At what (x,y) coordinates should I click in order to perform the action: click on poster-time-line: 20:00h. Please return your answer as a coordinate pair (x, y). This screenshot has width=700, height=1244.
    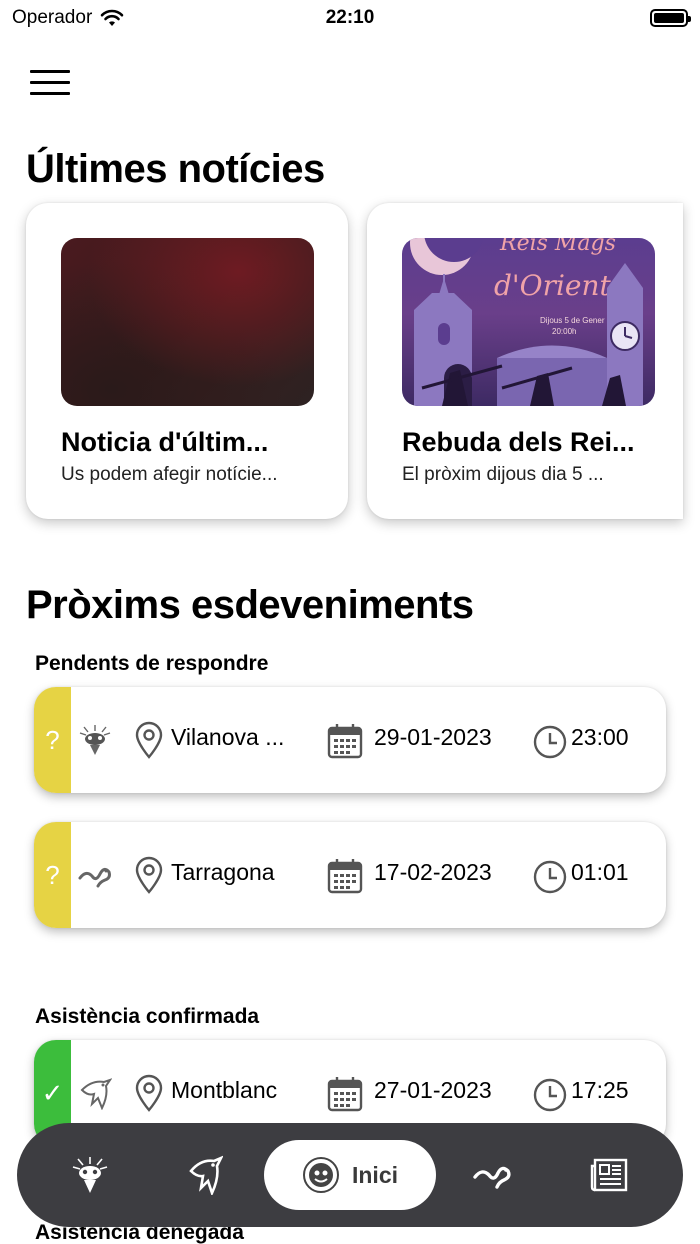
    Looking at the image, I should click on (564, 331).